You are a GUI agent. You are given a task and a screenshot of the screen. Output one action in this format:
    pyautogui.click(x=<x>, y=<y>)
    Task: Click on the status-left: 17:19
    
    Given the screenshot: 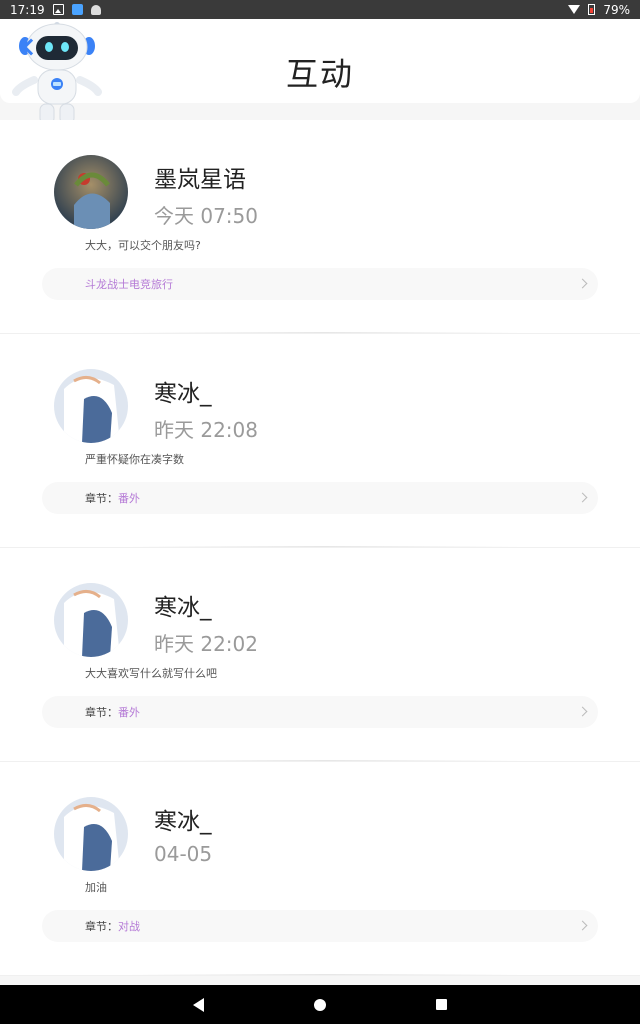 What is the action you would take?
    pyautogui.click(x=55, y=10)
    